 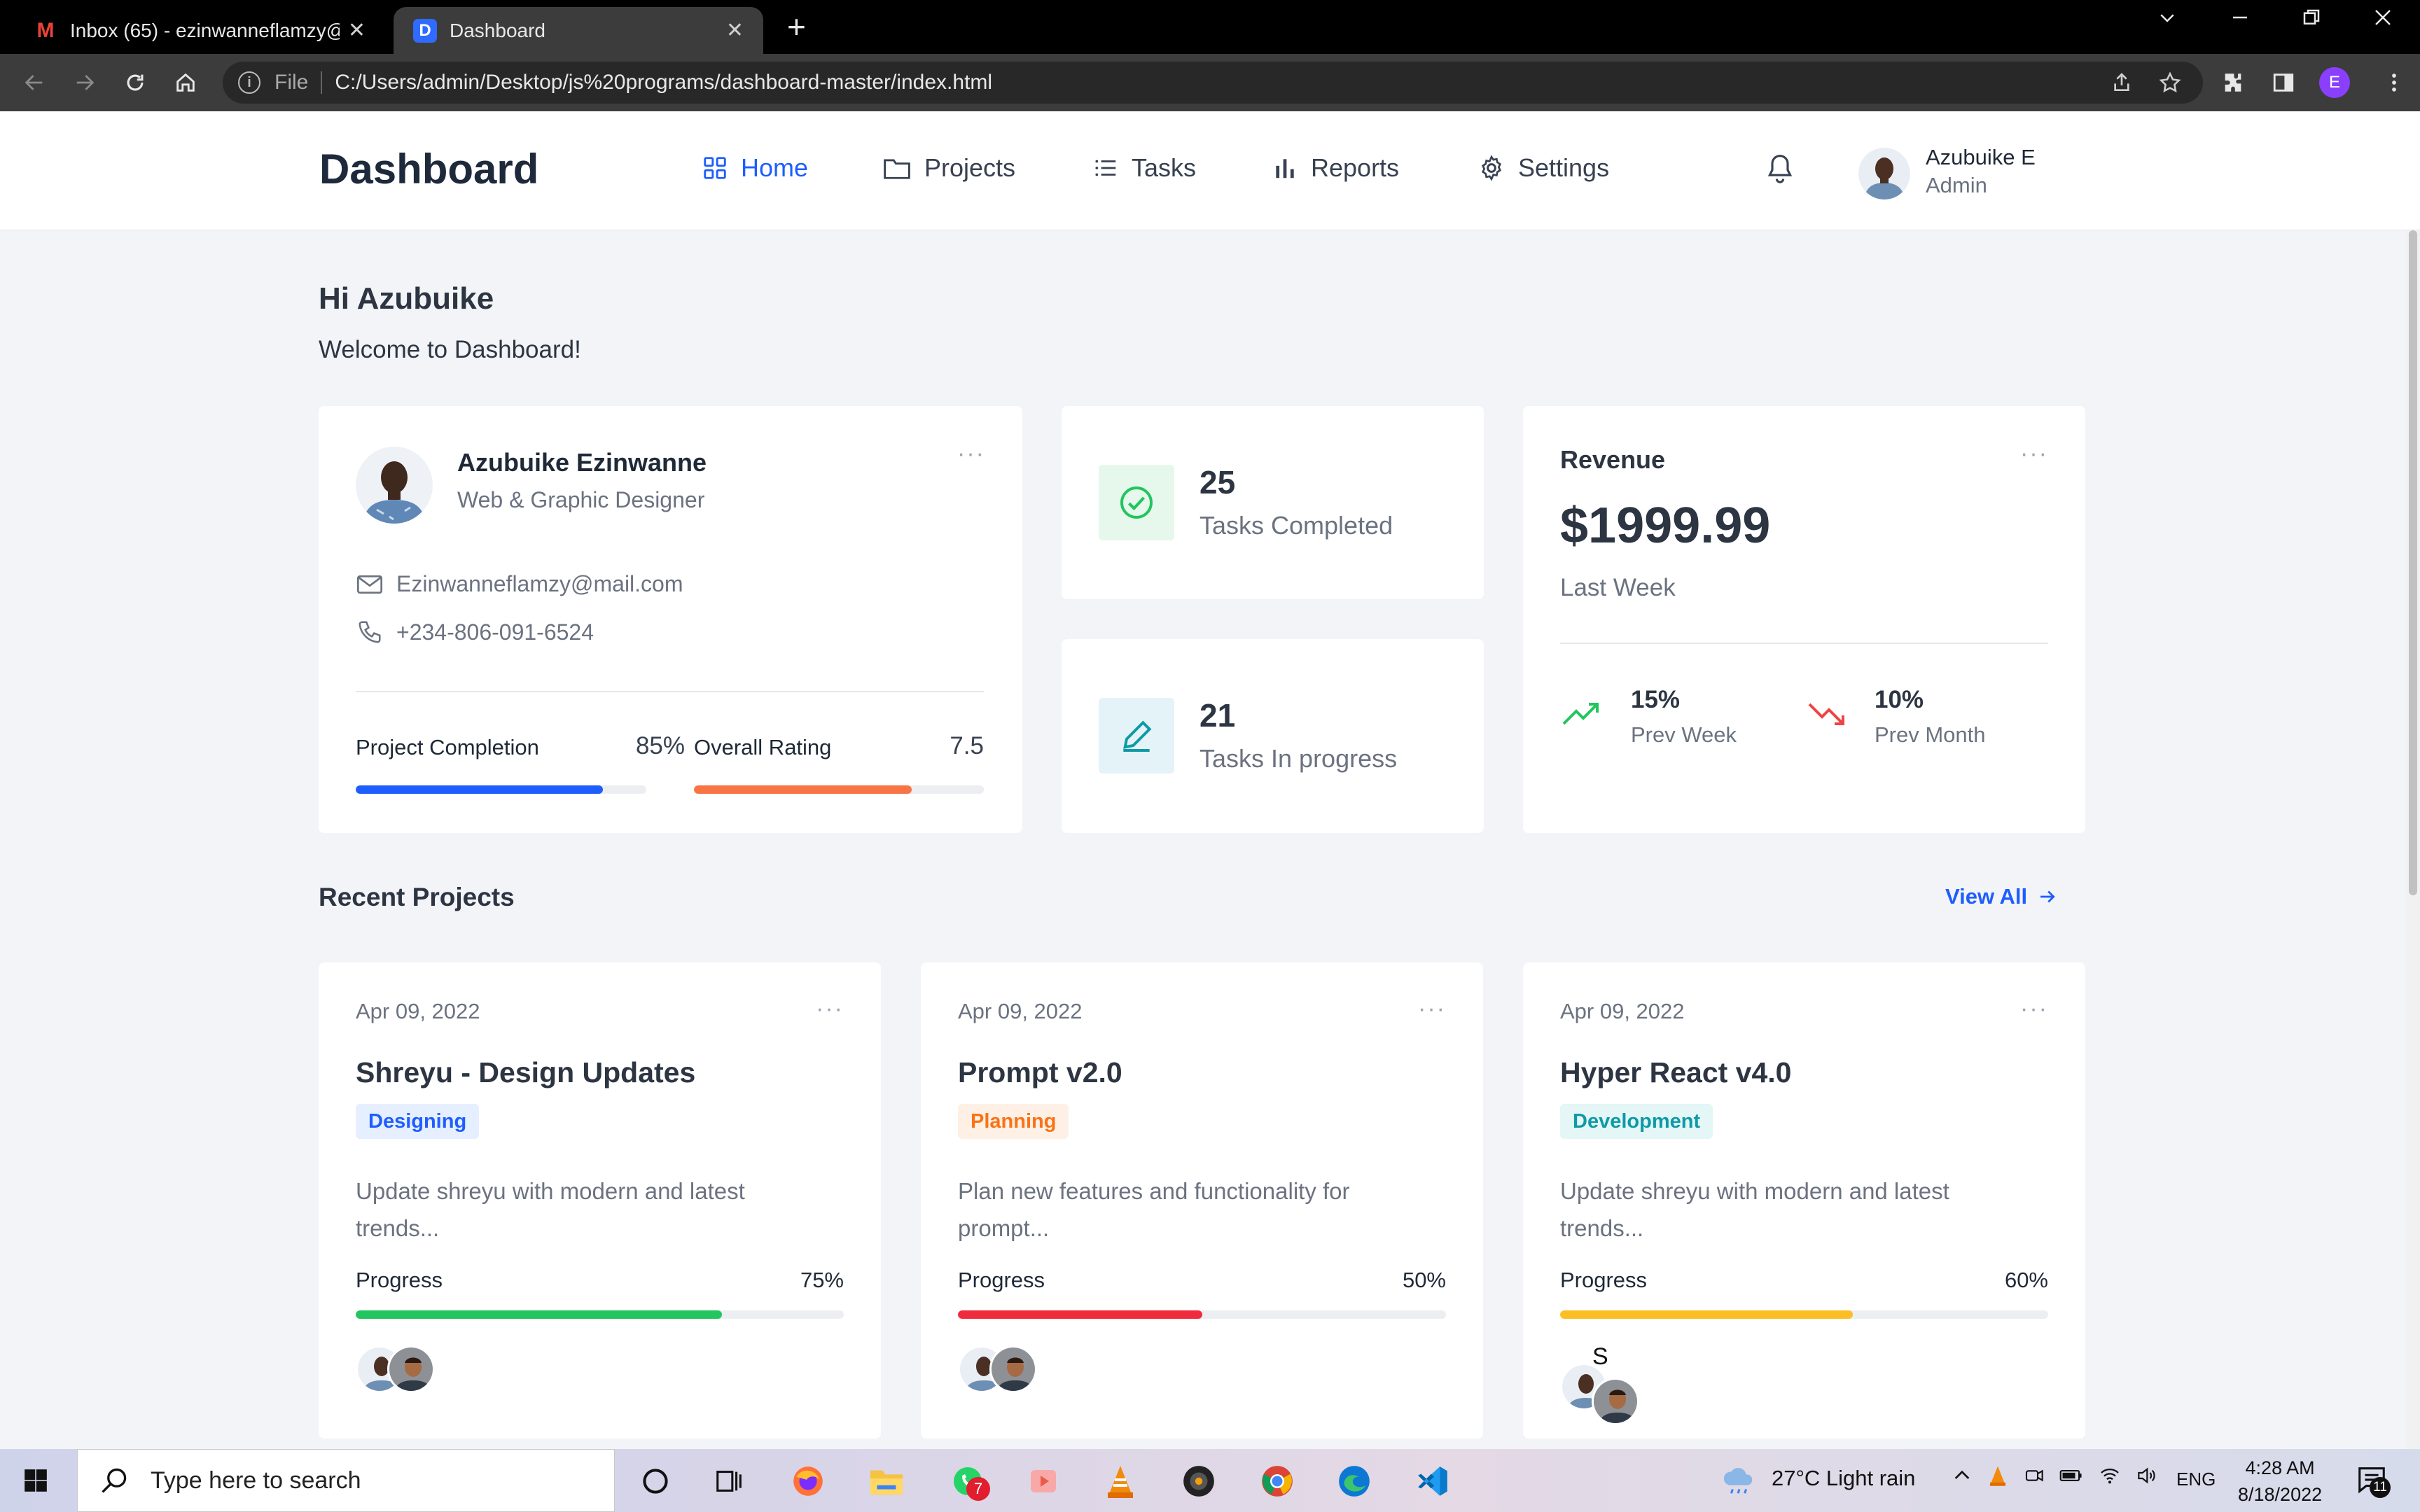 I want to click on revenue-amount: $1999.99, so click(x=1665, y=526).